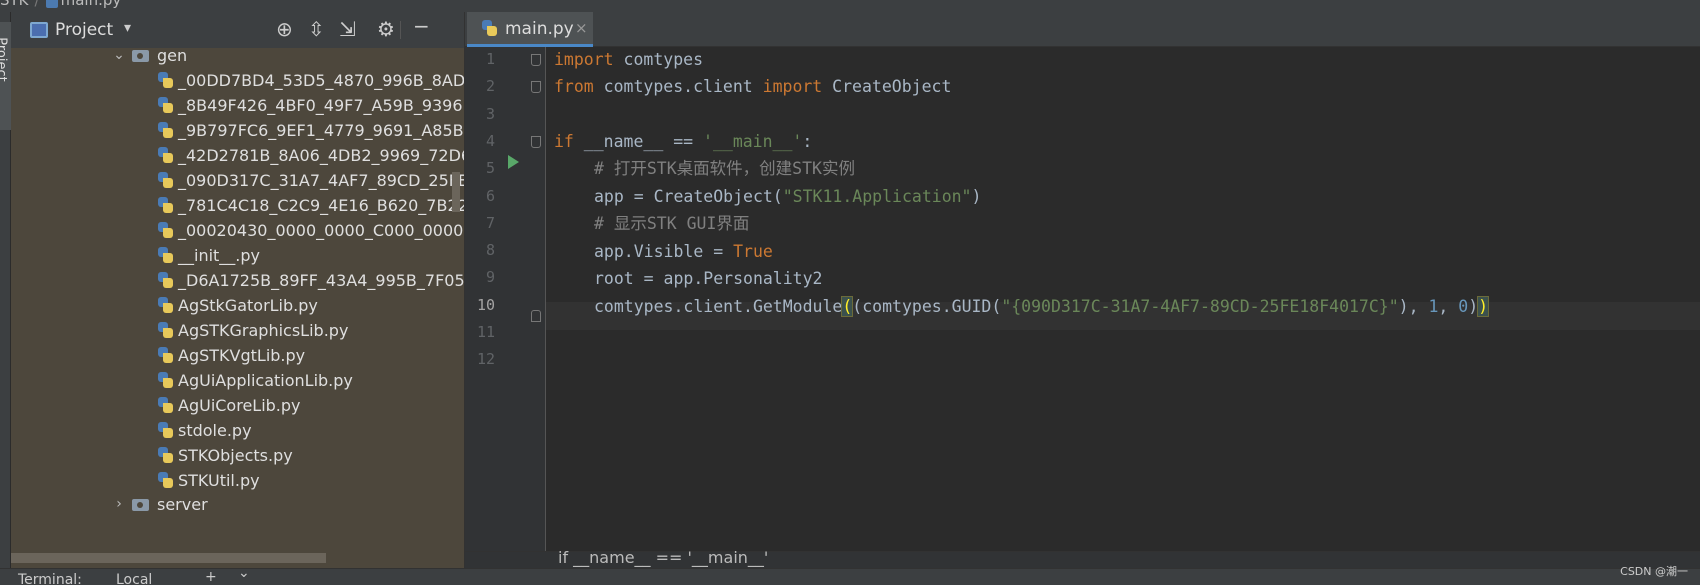 This screenshot has height=585, width=1700. What do you see at coordinates (50, 578) in the screenshot?
I see `terminal-label: Terminal:` at bounding box center [50, 578].